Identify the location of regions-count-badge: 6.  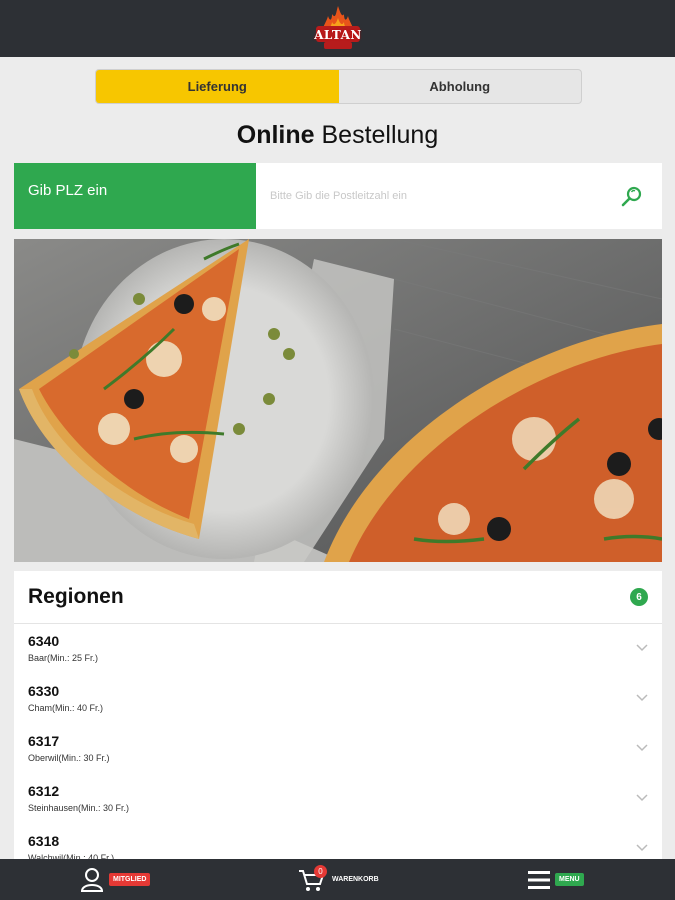
(639, 597).